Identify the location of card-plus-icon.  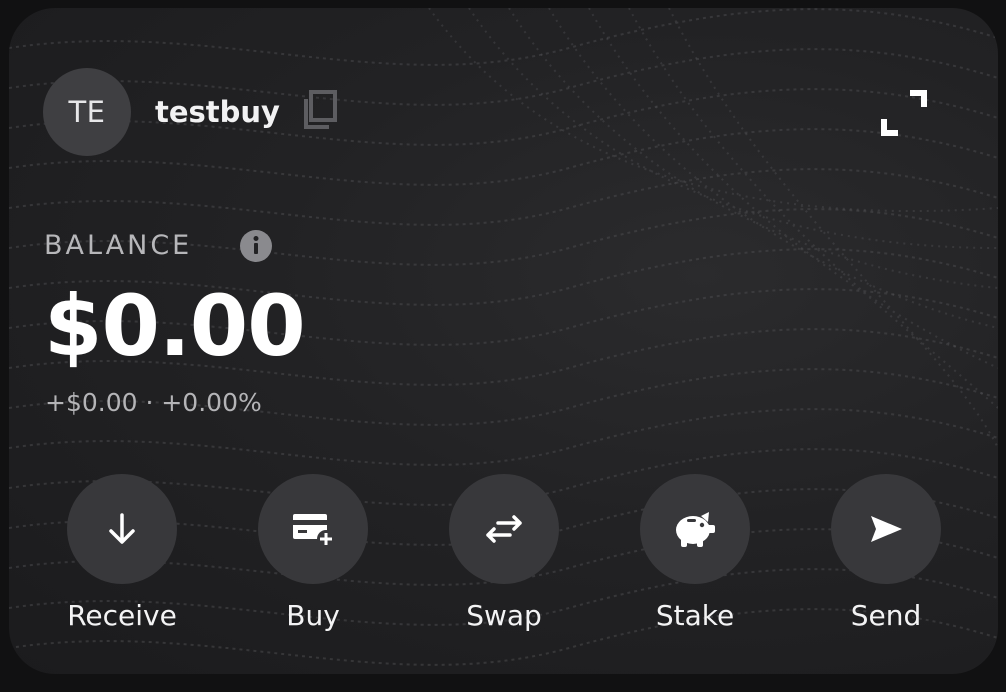
(314, 531).